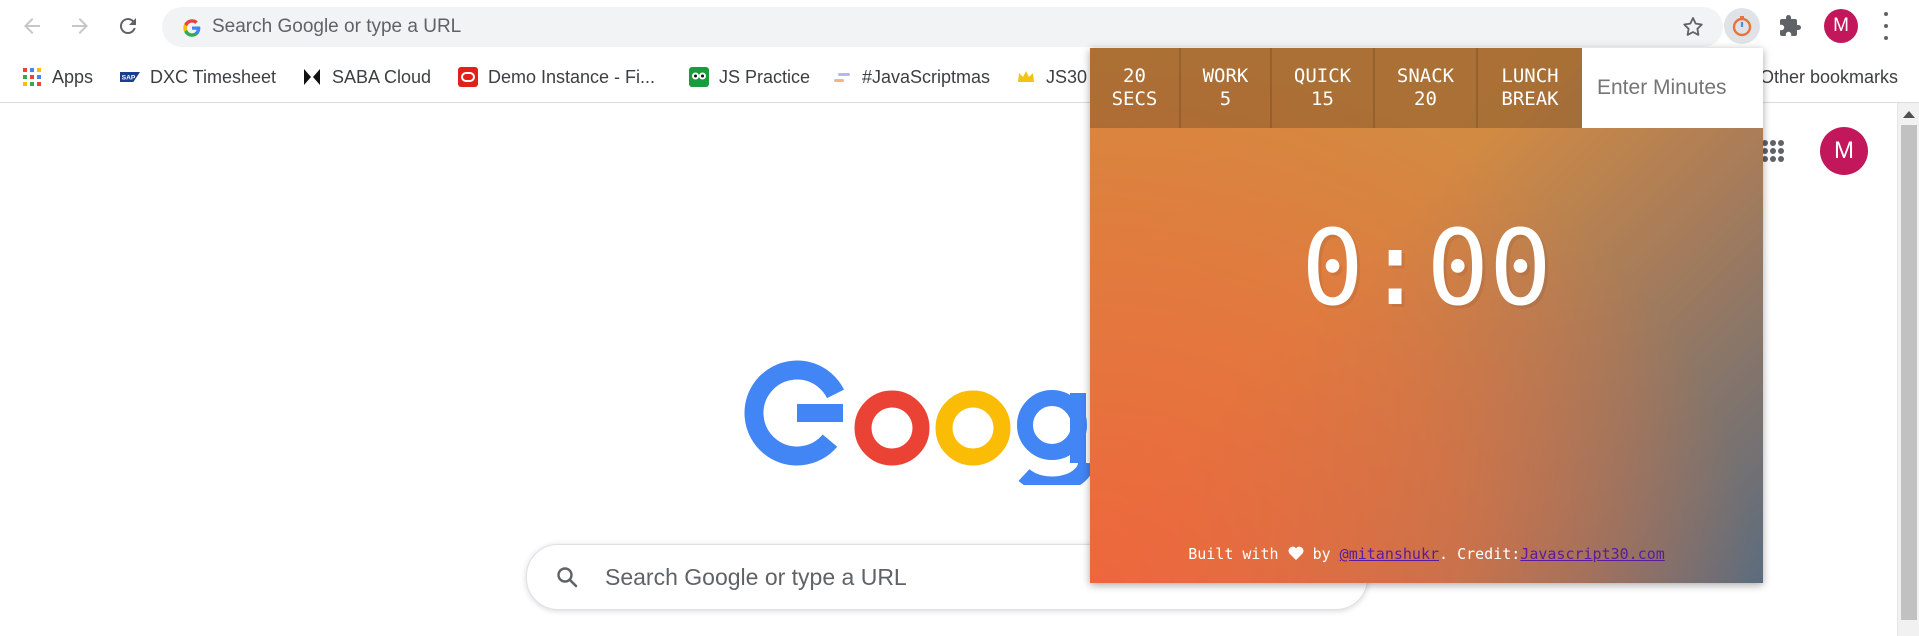 Image resolution: width=1919 pixels, height=636 pixels. I want to click on omnibox-placeholder: Search Google or type a URL, so click(337, 26).